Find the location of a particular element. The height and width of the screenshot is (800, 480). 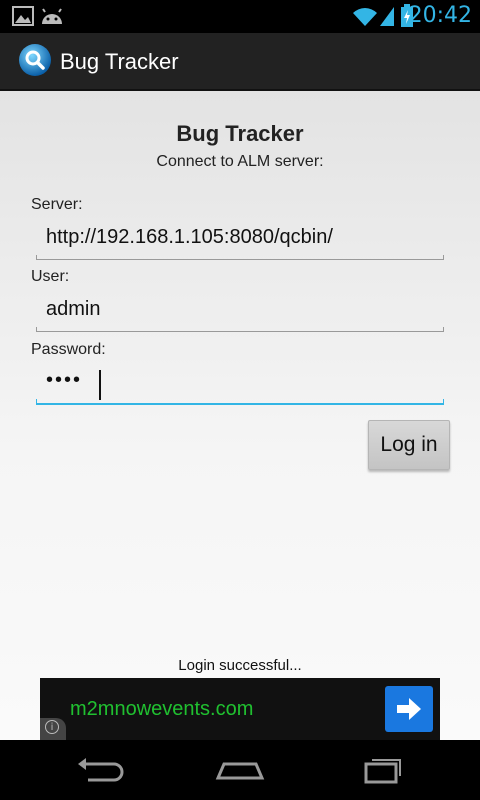

back-icon is located at coordinates (100, 770).